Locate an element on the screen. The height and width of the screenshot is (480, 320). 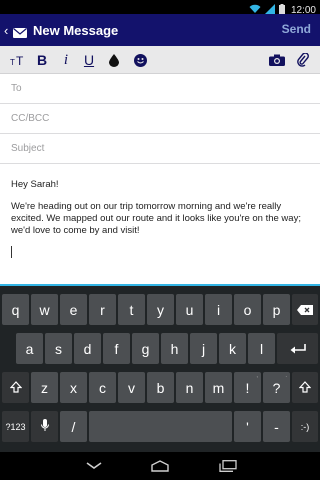
attachment-icon is located at coordinates (303, 60).